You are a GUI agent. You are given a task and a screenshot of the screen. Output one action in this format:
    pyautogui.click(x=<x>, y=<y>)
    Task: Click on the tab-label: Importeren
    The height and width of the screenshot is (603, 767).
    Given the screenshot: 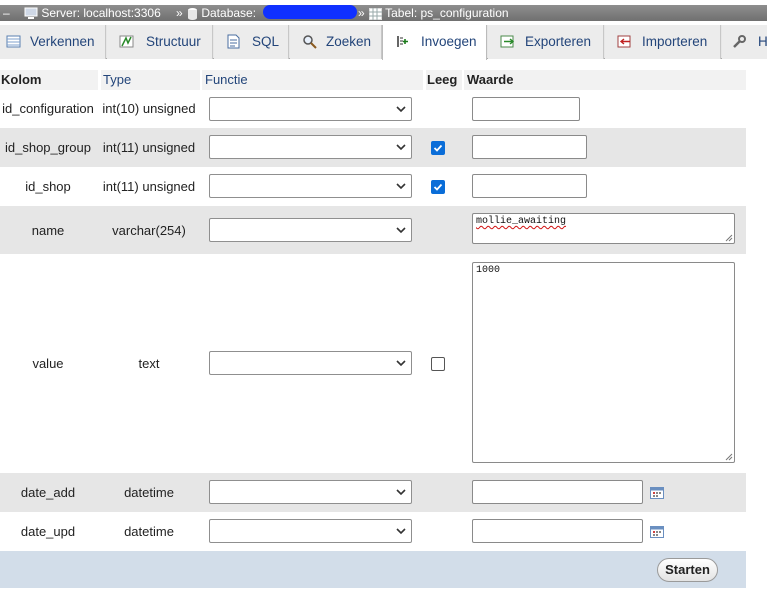 What is the action you would take?
    pyautogui.click(x=675, y=41)
    